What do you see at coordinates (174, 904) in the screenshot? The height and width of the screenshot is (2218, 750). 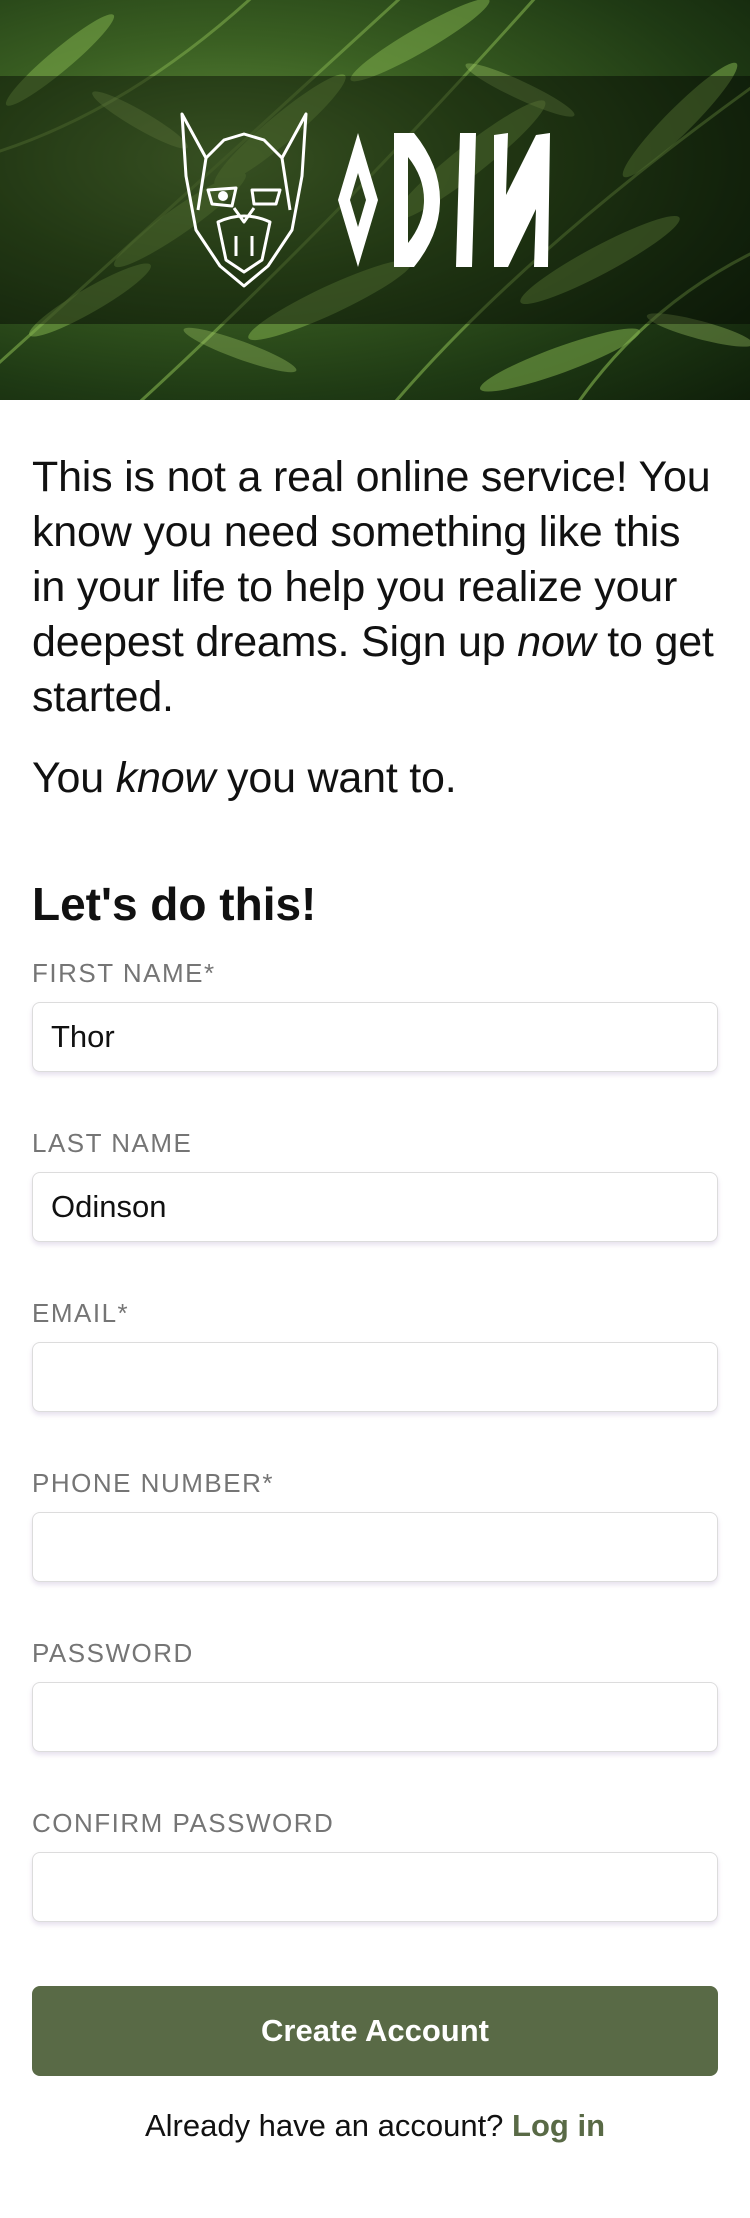 I see `form-title: Let's do this!` at bounding box center [174, 904].